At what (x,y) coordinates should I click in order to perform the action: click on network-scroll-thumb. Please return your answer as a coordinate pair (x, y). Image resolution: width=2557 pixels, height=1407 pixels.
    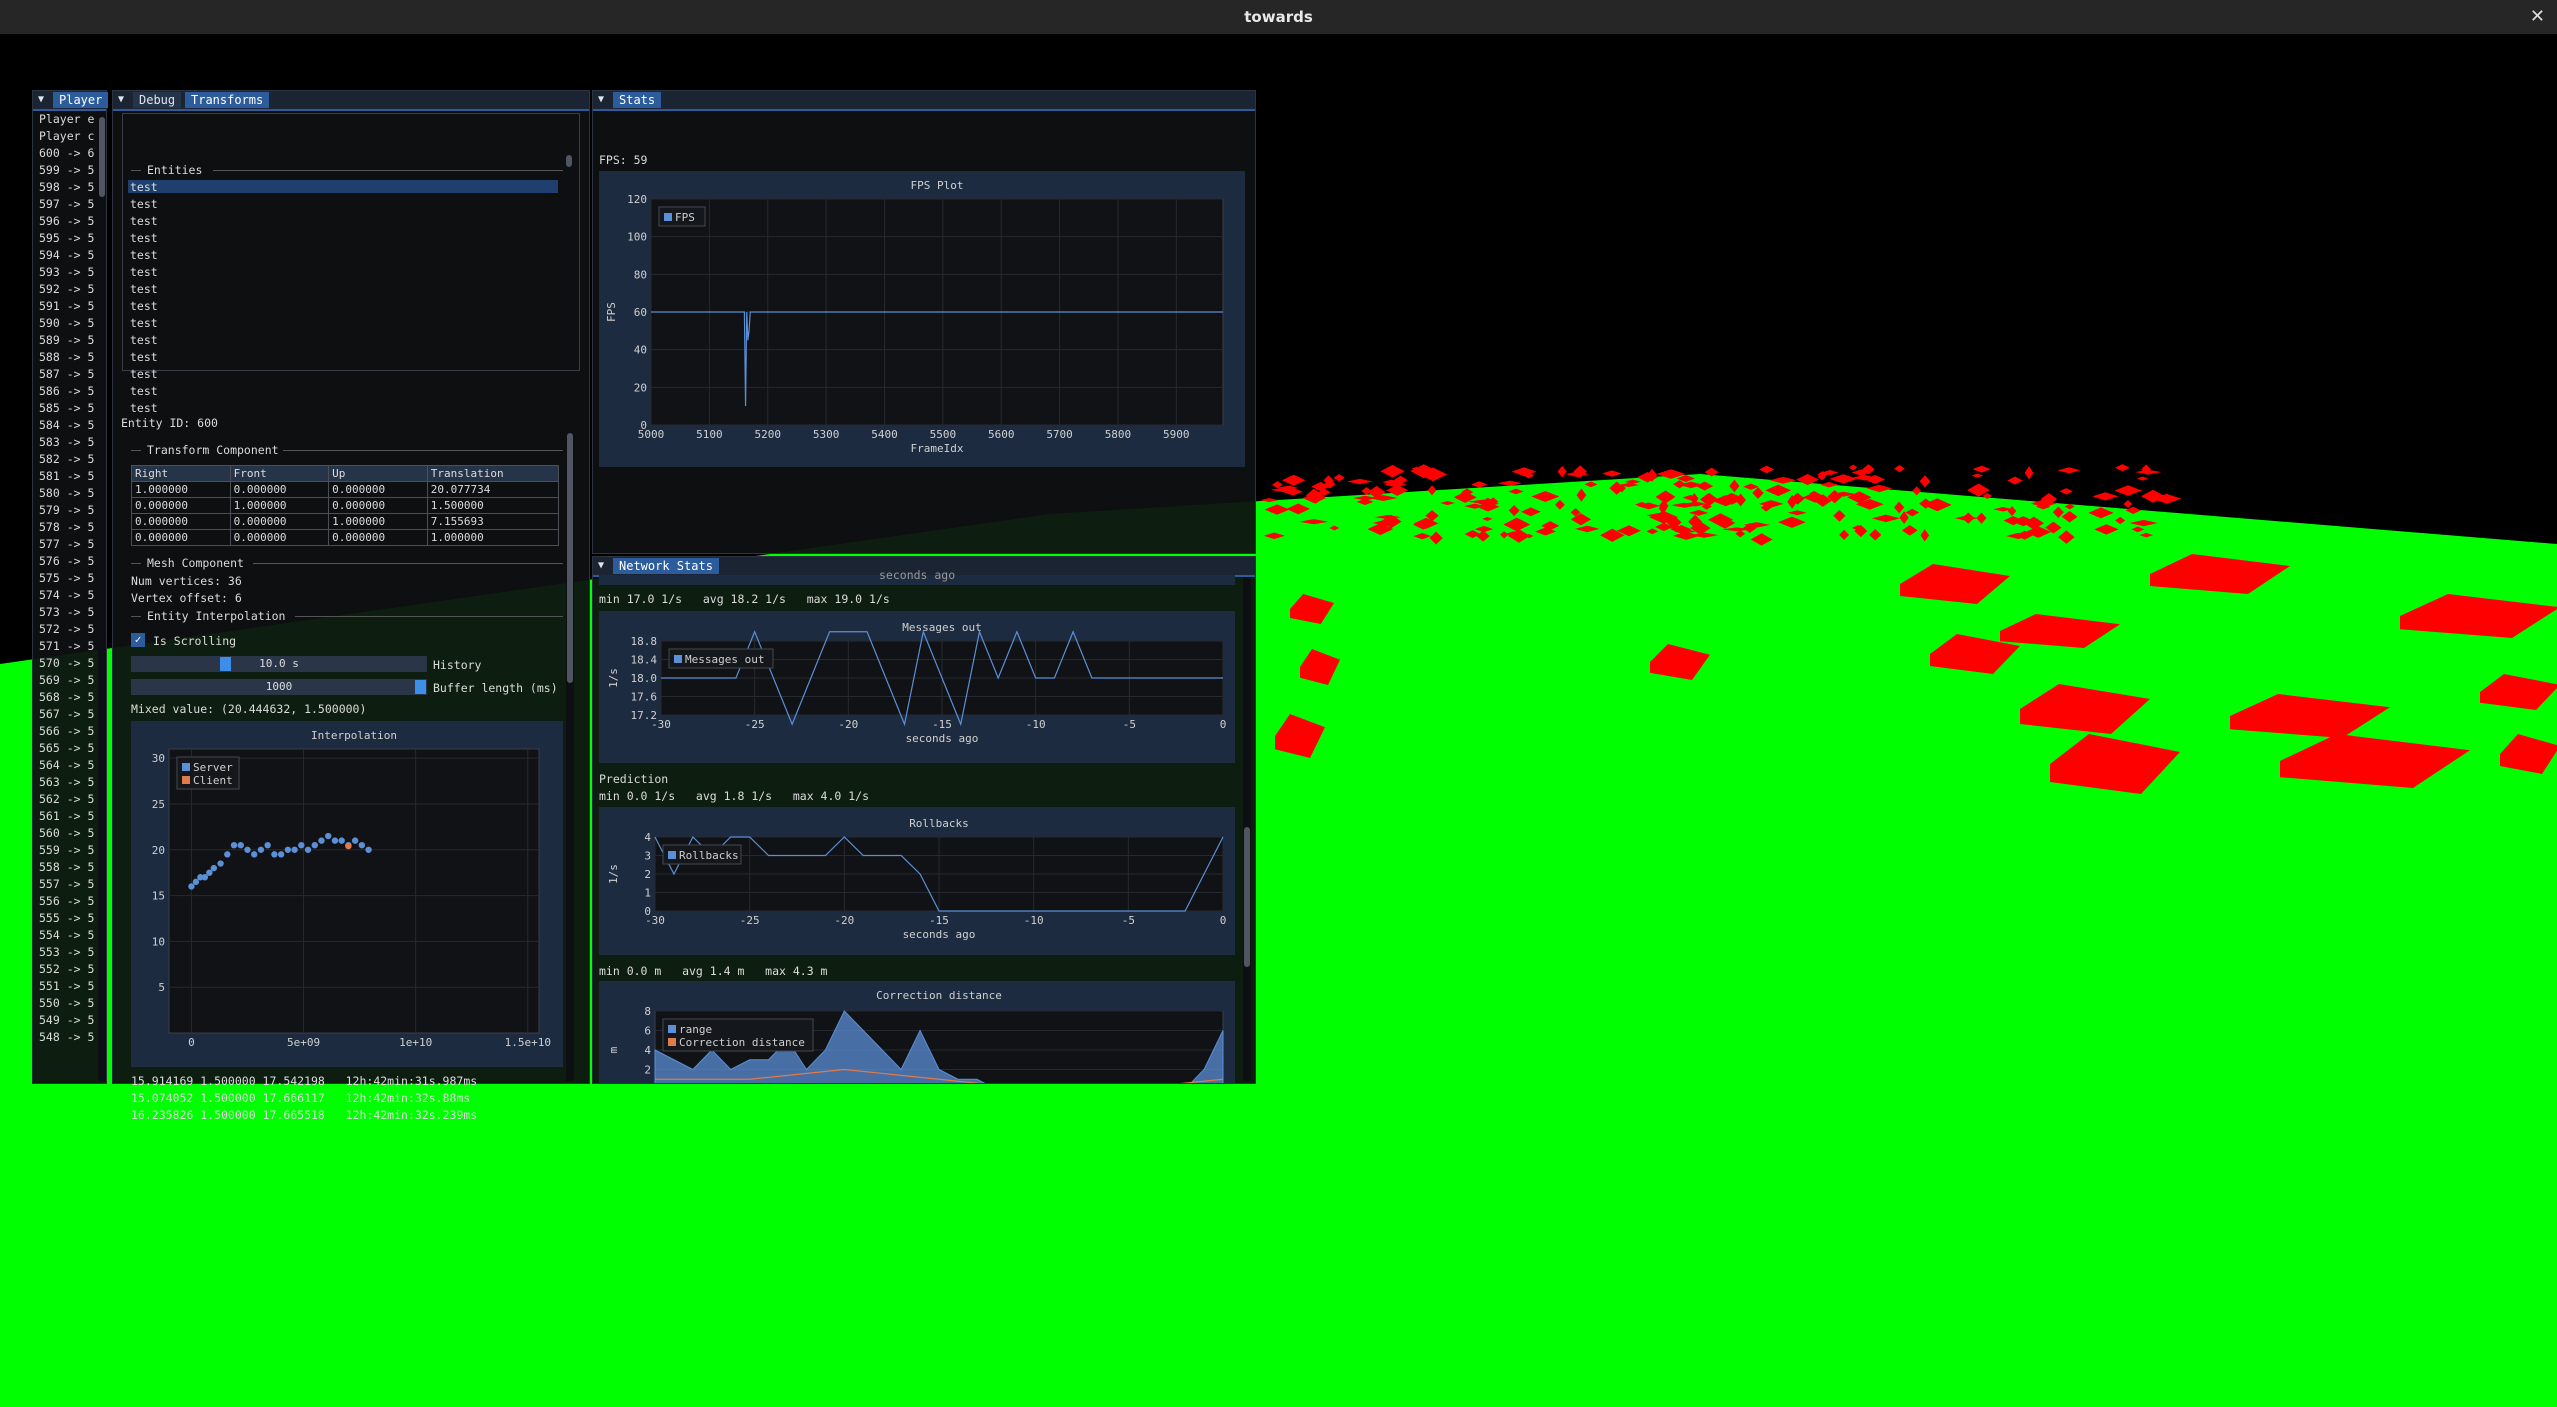
    Looking at the image, I should click on (1247, 897).